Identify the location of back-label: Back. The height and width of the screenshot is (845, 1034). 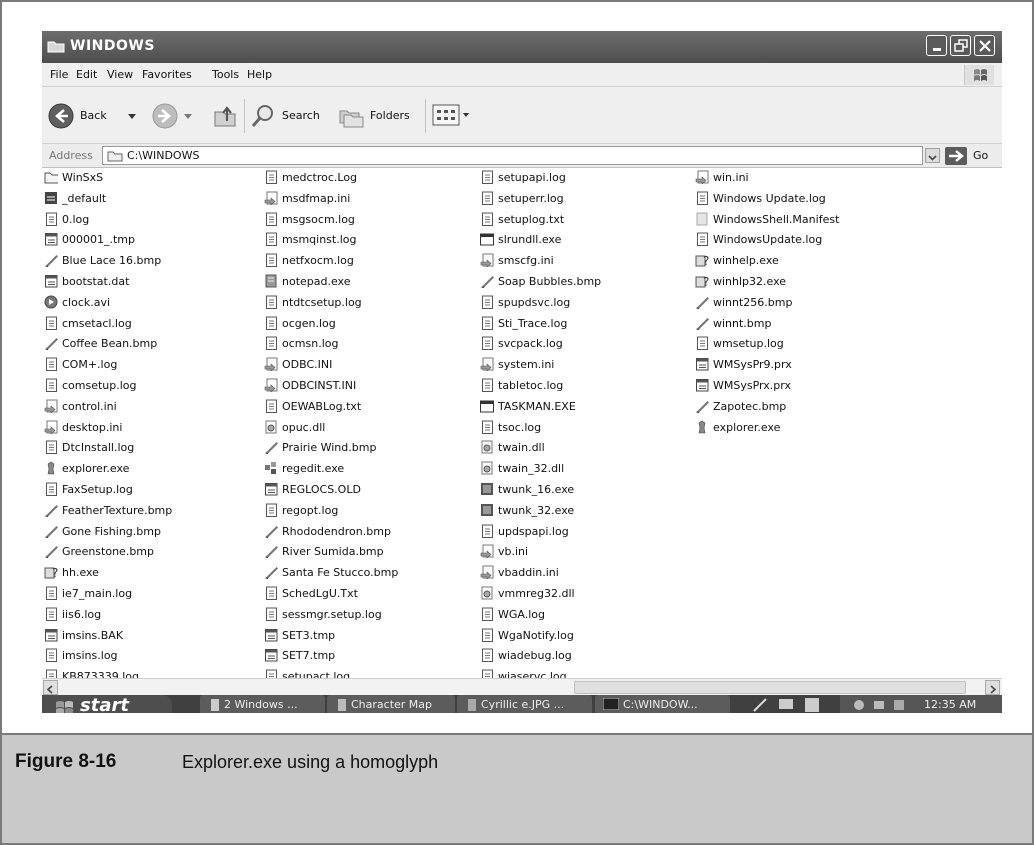
(93, 115).